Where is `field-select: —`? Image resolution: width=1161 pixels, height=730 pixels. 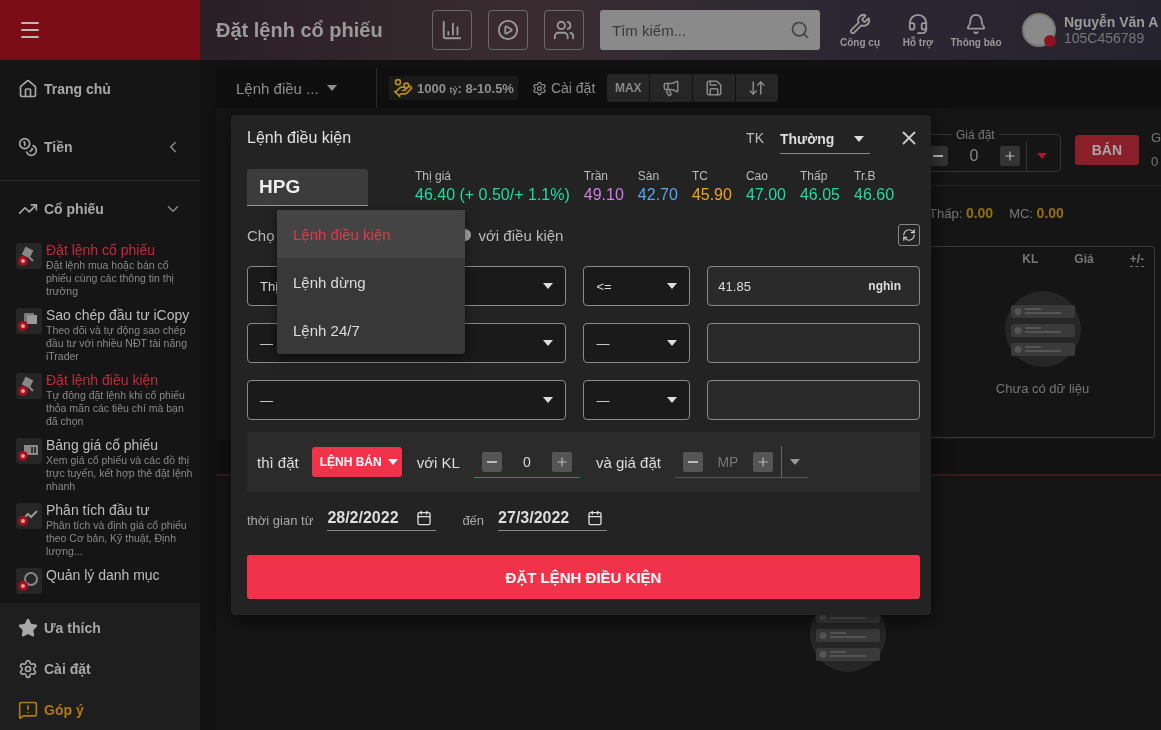
field-select: — is located at coordinates (407, 400).